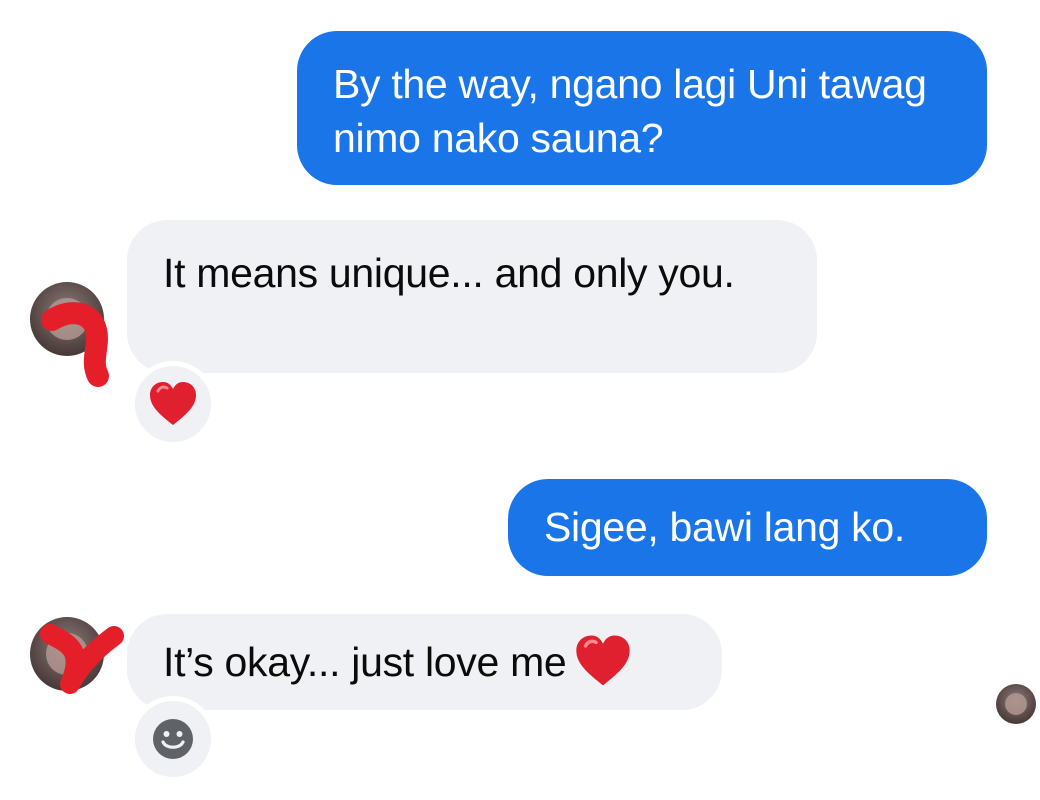 Image resolution: width=1040 pixels, height=800 pixels. Describe the element at coordinates (365, 662) in the screenshot. I see `message-text: It’s okay... just love me` at that location.